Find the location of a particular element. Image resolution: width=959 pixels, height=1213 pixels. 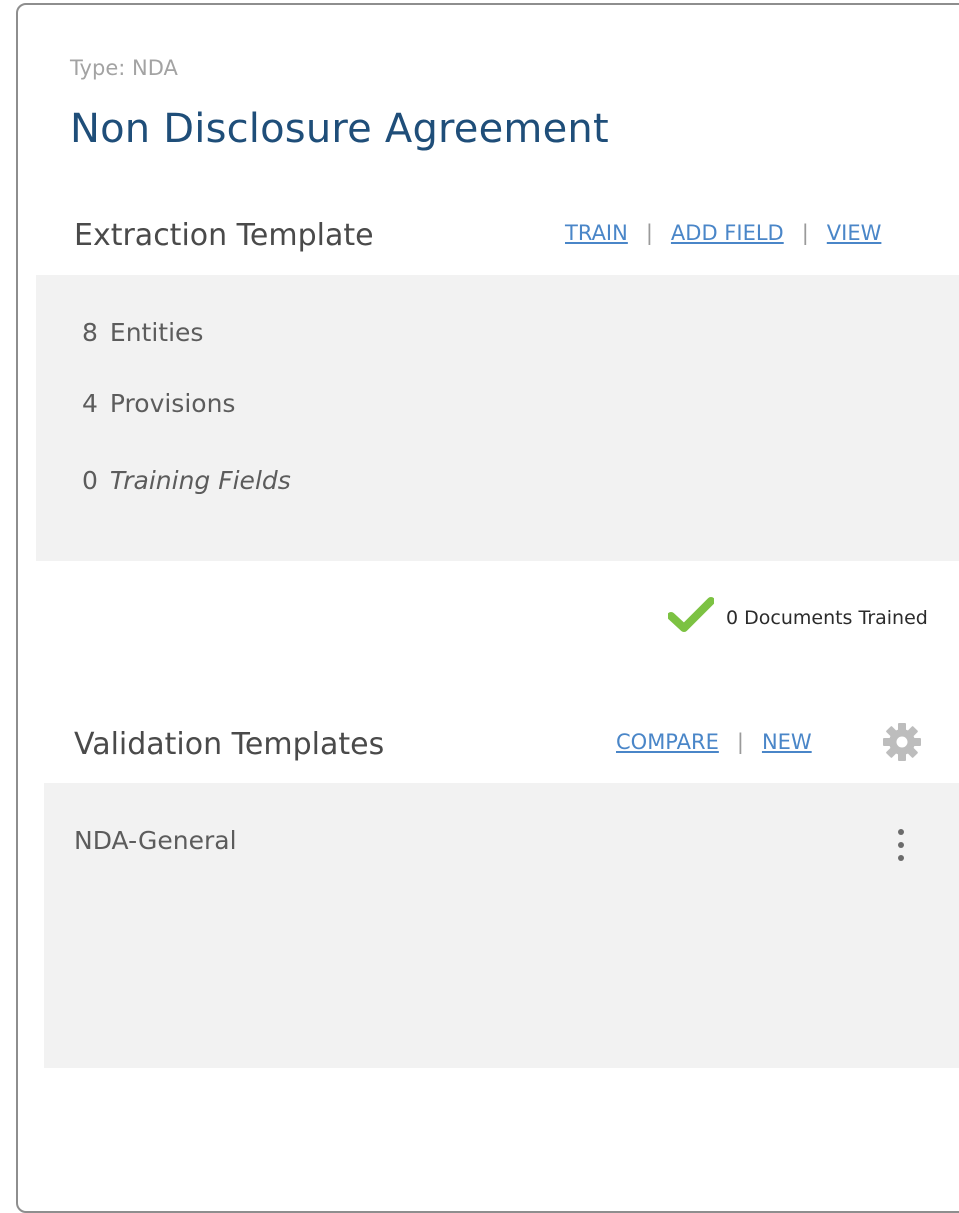

count-entities: 8 Entities is located at coordinates (142, 332).